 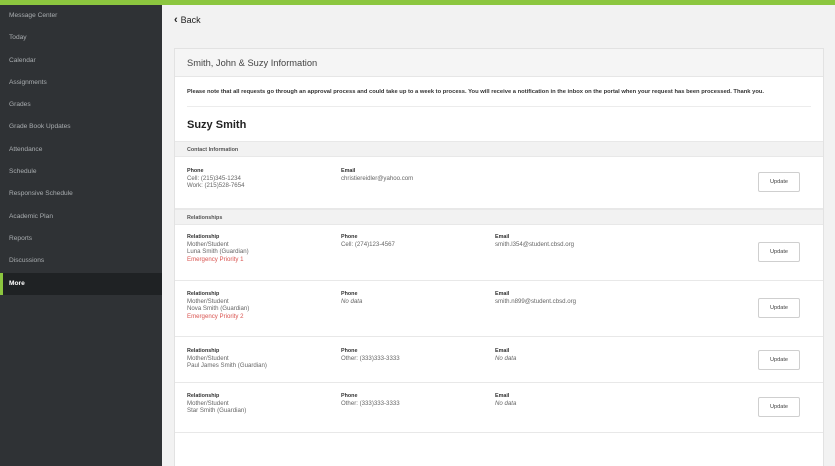 I want to click on contact-info-header: Contact Information, so click(x=499, y=148).